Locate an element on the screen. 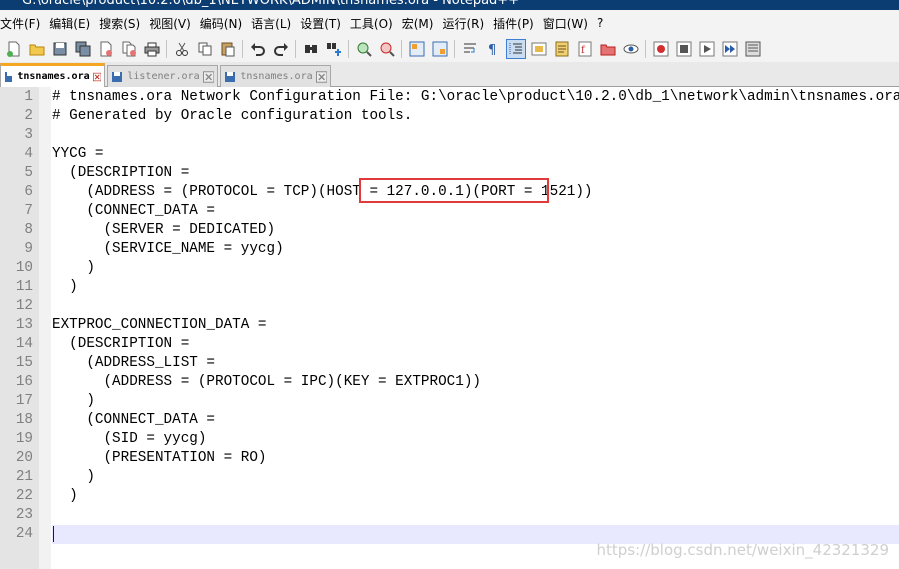 The image size is (899, 569). monitoring-icon is located at coordinates (631, 49).